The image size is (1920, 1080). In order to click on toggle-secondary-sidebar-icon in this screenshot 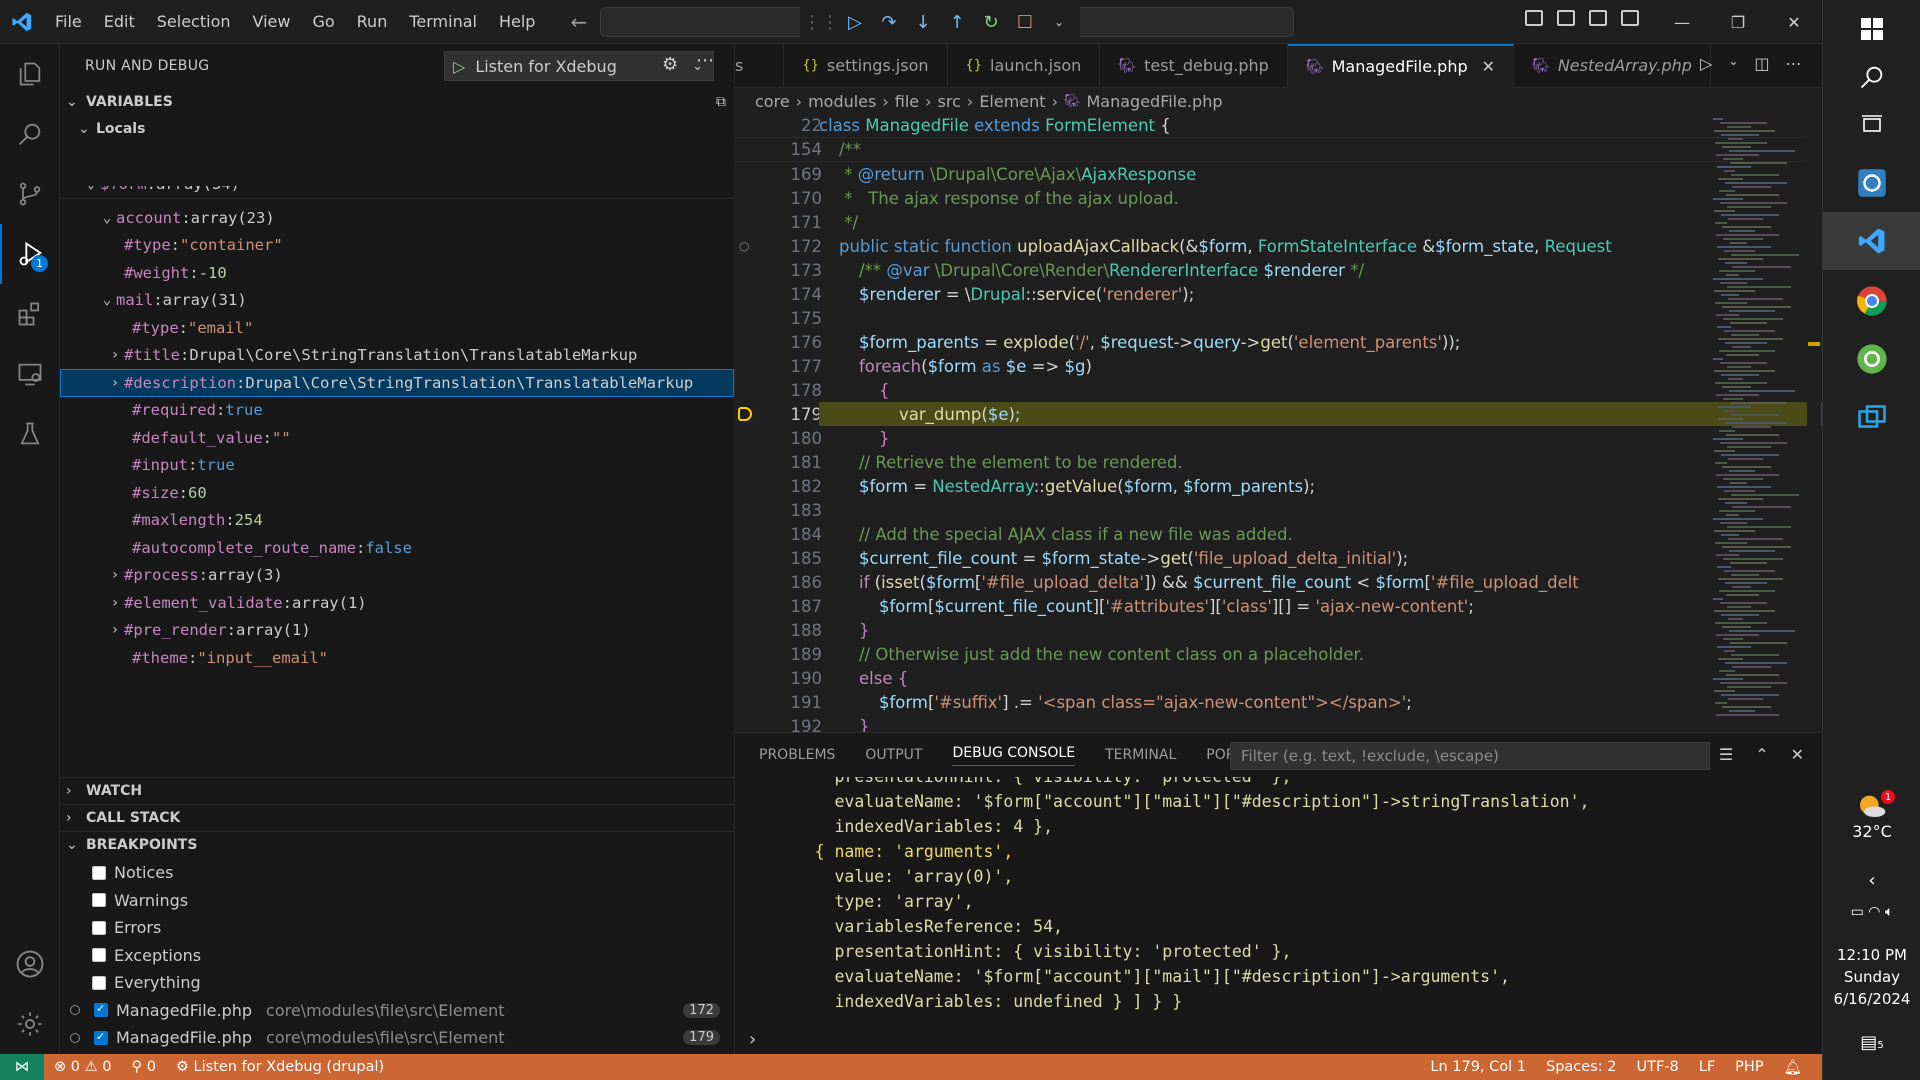, I will do `click(1598, 18)`.